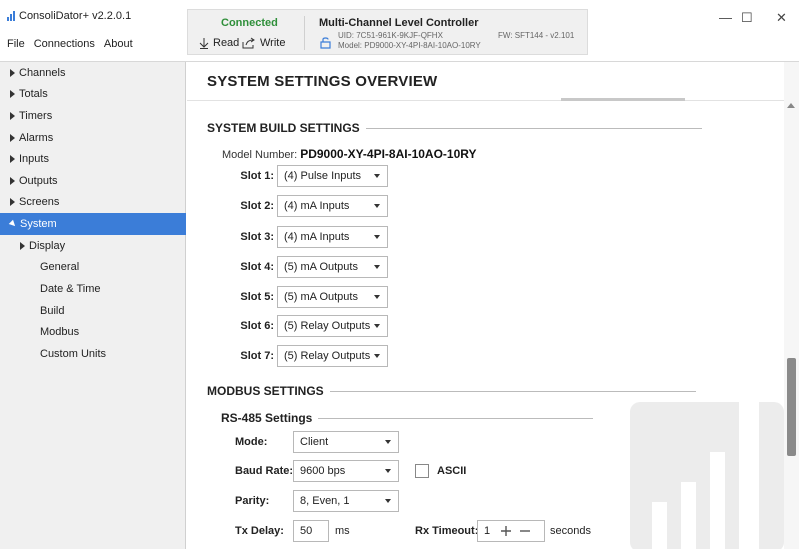 This screenshot has width=799, height=549. What do you see at coordinates (13, 224) in the screenshot?
I see `triangle-down-icon` at bounding box center [13, 224].